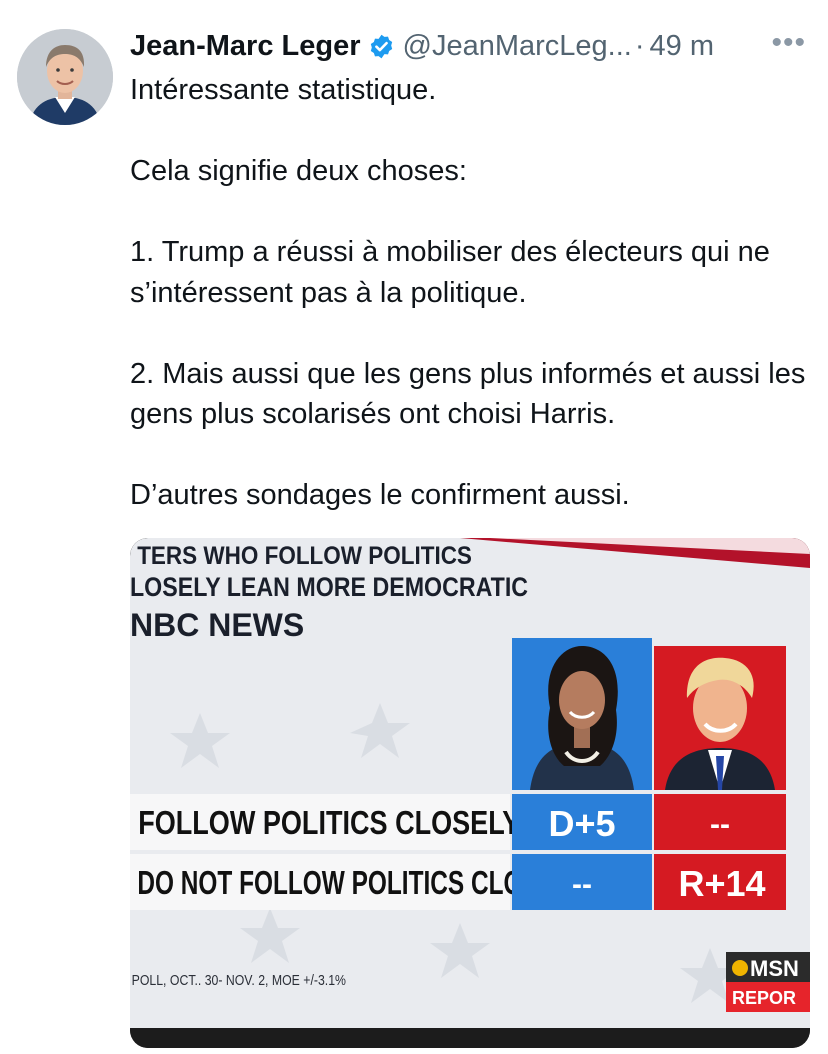  I want to click on tweet-paragraph: D’autres sondages le confirment aussi., so click(380, 495).